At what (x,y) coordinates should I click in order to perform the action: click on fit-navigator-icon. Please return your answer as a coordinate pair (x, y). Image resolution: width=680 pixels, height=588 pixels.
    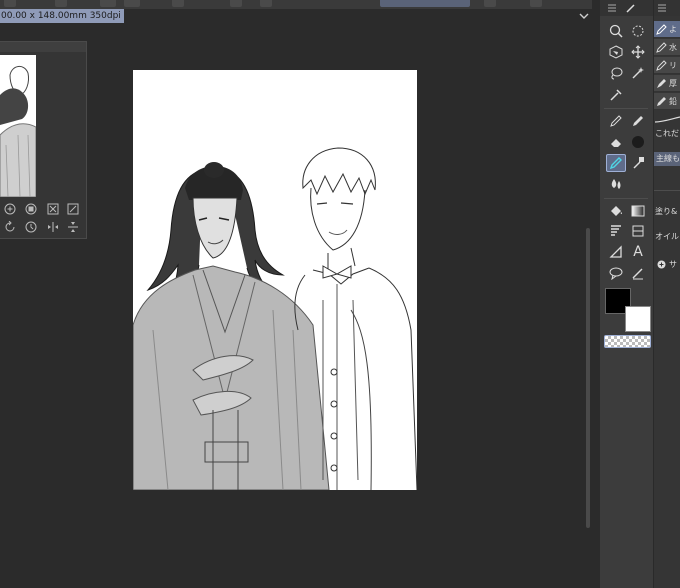
    Looking at the image, I should click on (73, 209).